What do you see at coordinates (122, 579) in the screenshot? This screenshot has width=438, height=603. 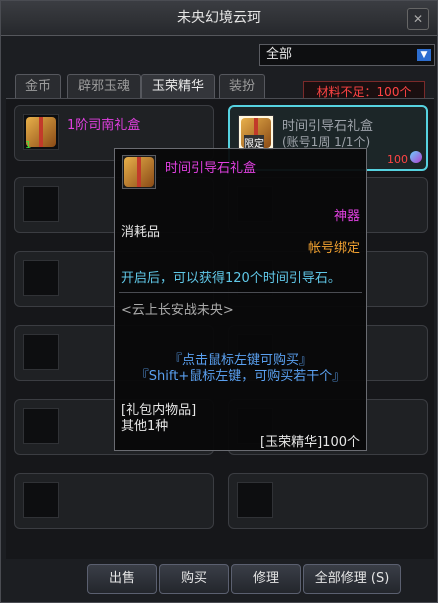 I see `sell-button: 出售` at bounding box center [122, 579].